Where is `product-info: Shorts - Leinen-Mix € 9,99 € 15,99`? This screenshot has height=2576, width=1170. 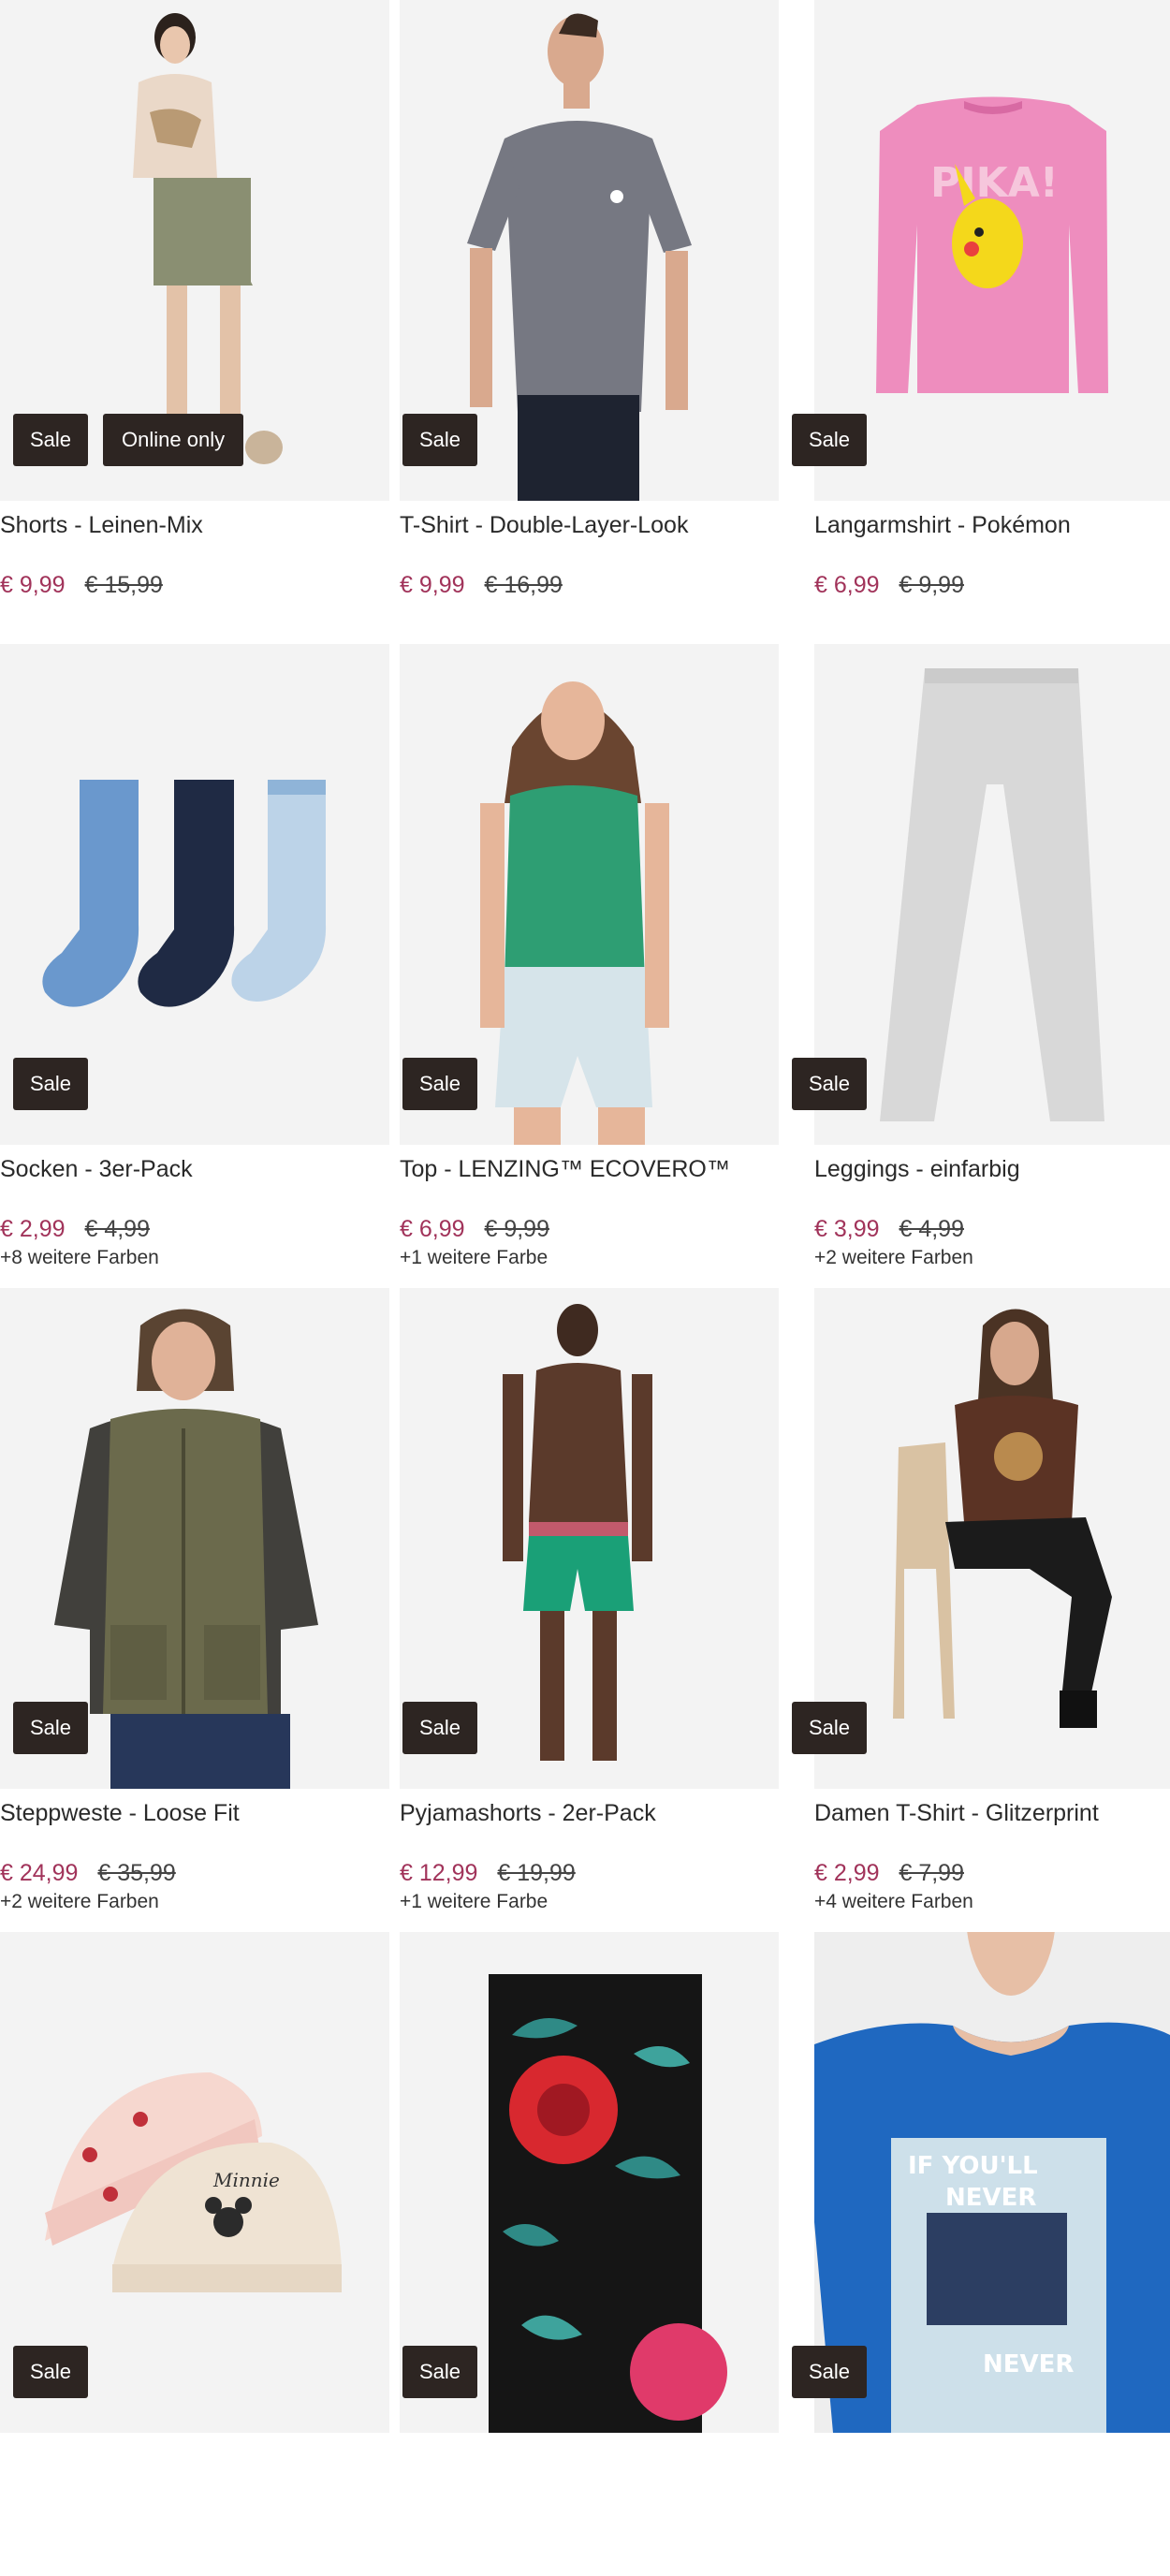
product-info: Shorts - Leinen-Mix € 9,99 € 15,99 is located at coordinates (178, 550).